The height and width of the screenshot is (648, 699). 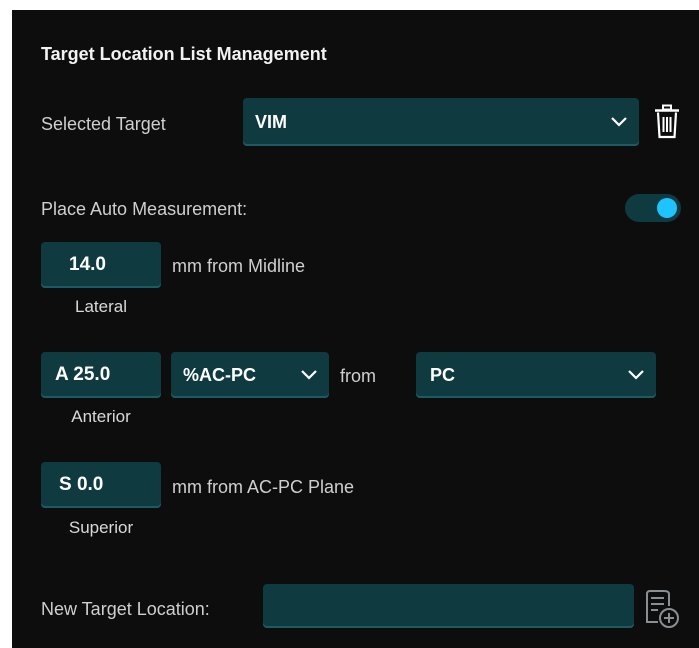 I want to click on selected-target-label: Selected Target, so click(x=103, y=124).